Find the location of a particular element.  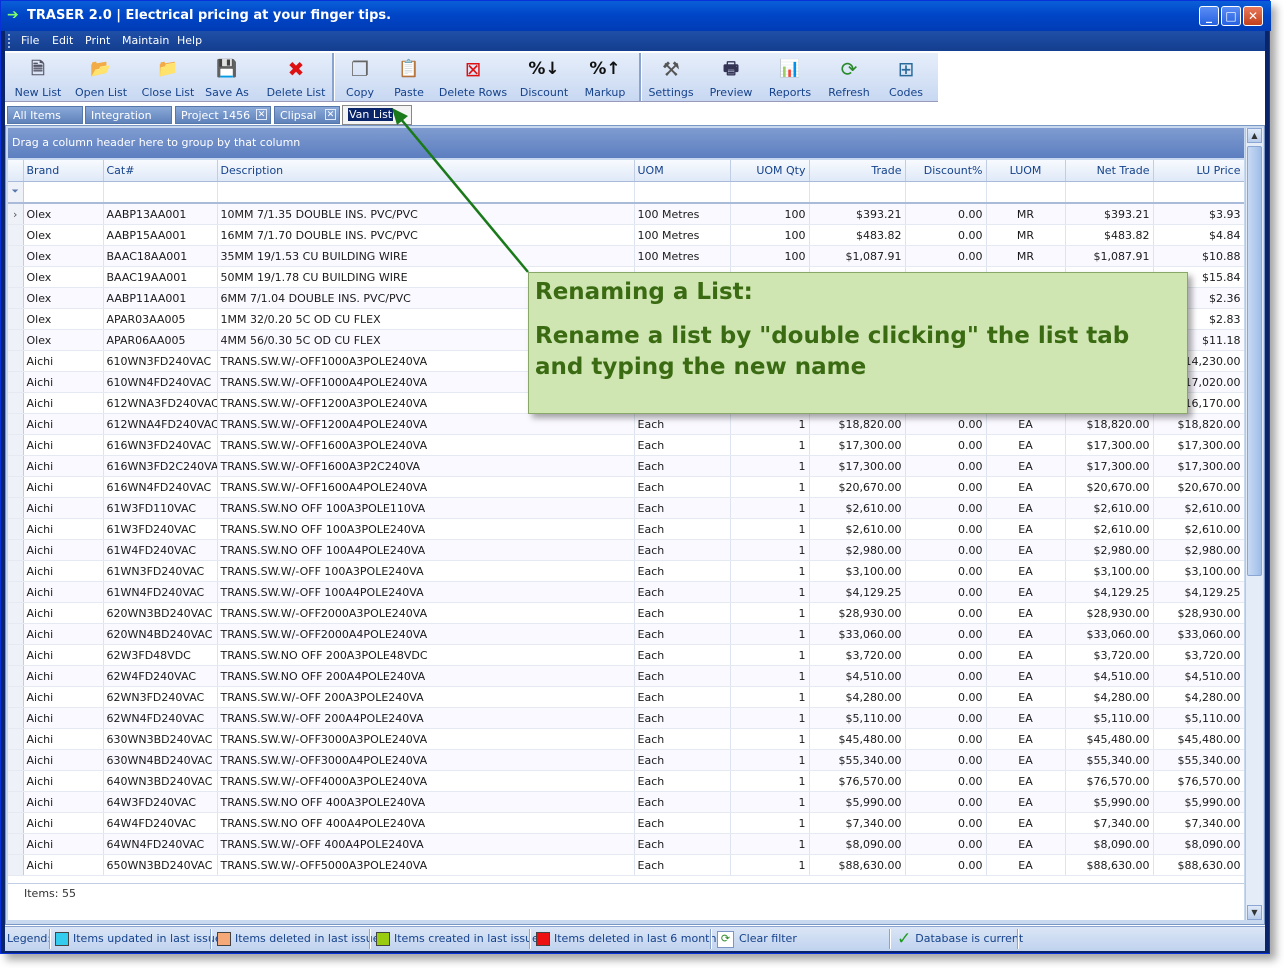

markup-button: %↑ Markup is located at coordinates (605, 77).